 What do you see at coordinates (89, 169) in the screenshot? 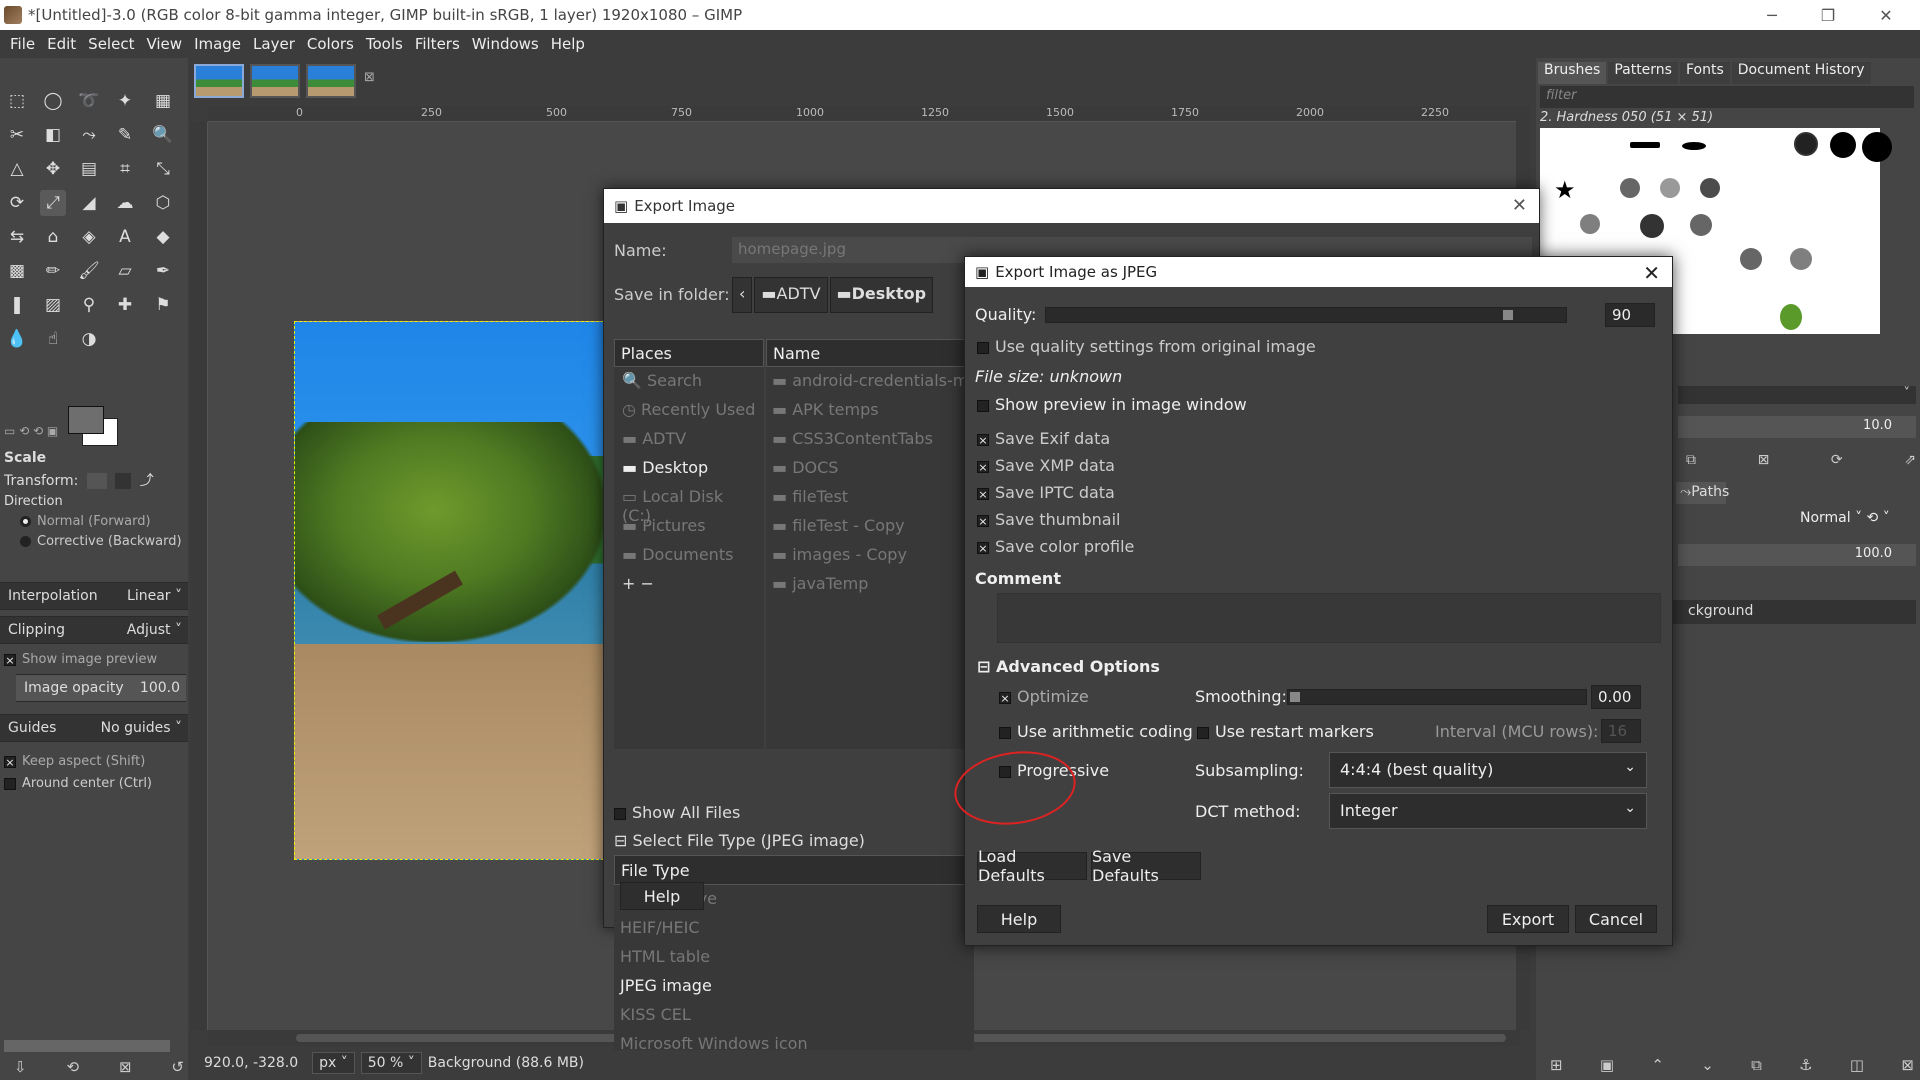
I see `align-icon: ▤` at bounding box center [89, 169].